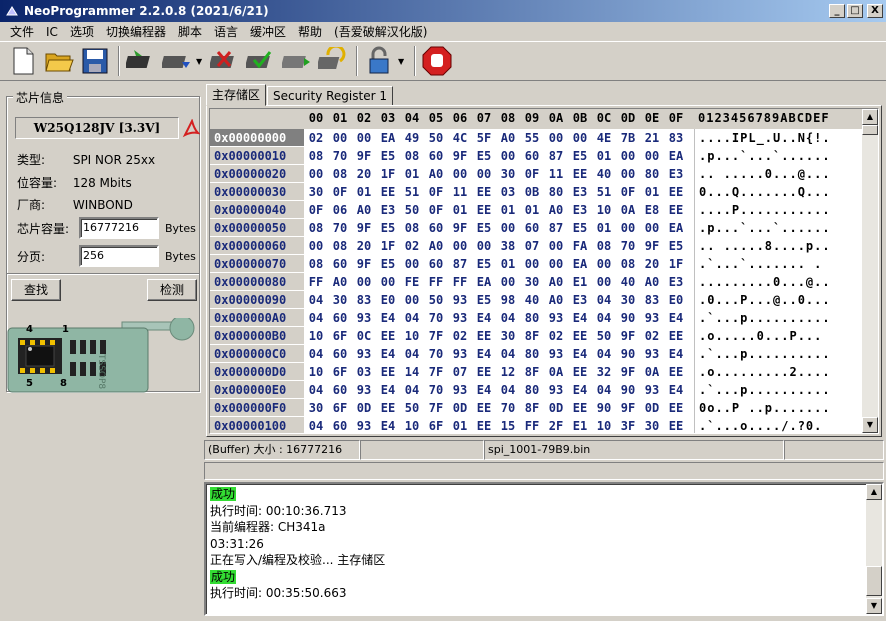 Image resolution: width=886 pixels, height=621 pixels. What do you see at coordinates (628, 425) in the screenshot?
I see `hex-byte: 3F` at bounding box center [628, 425].